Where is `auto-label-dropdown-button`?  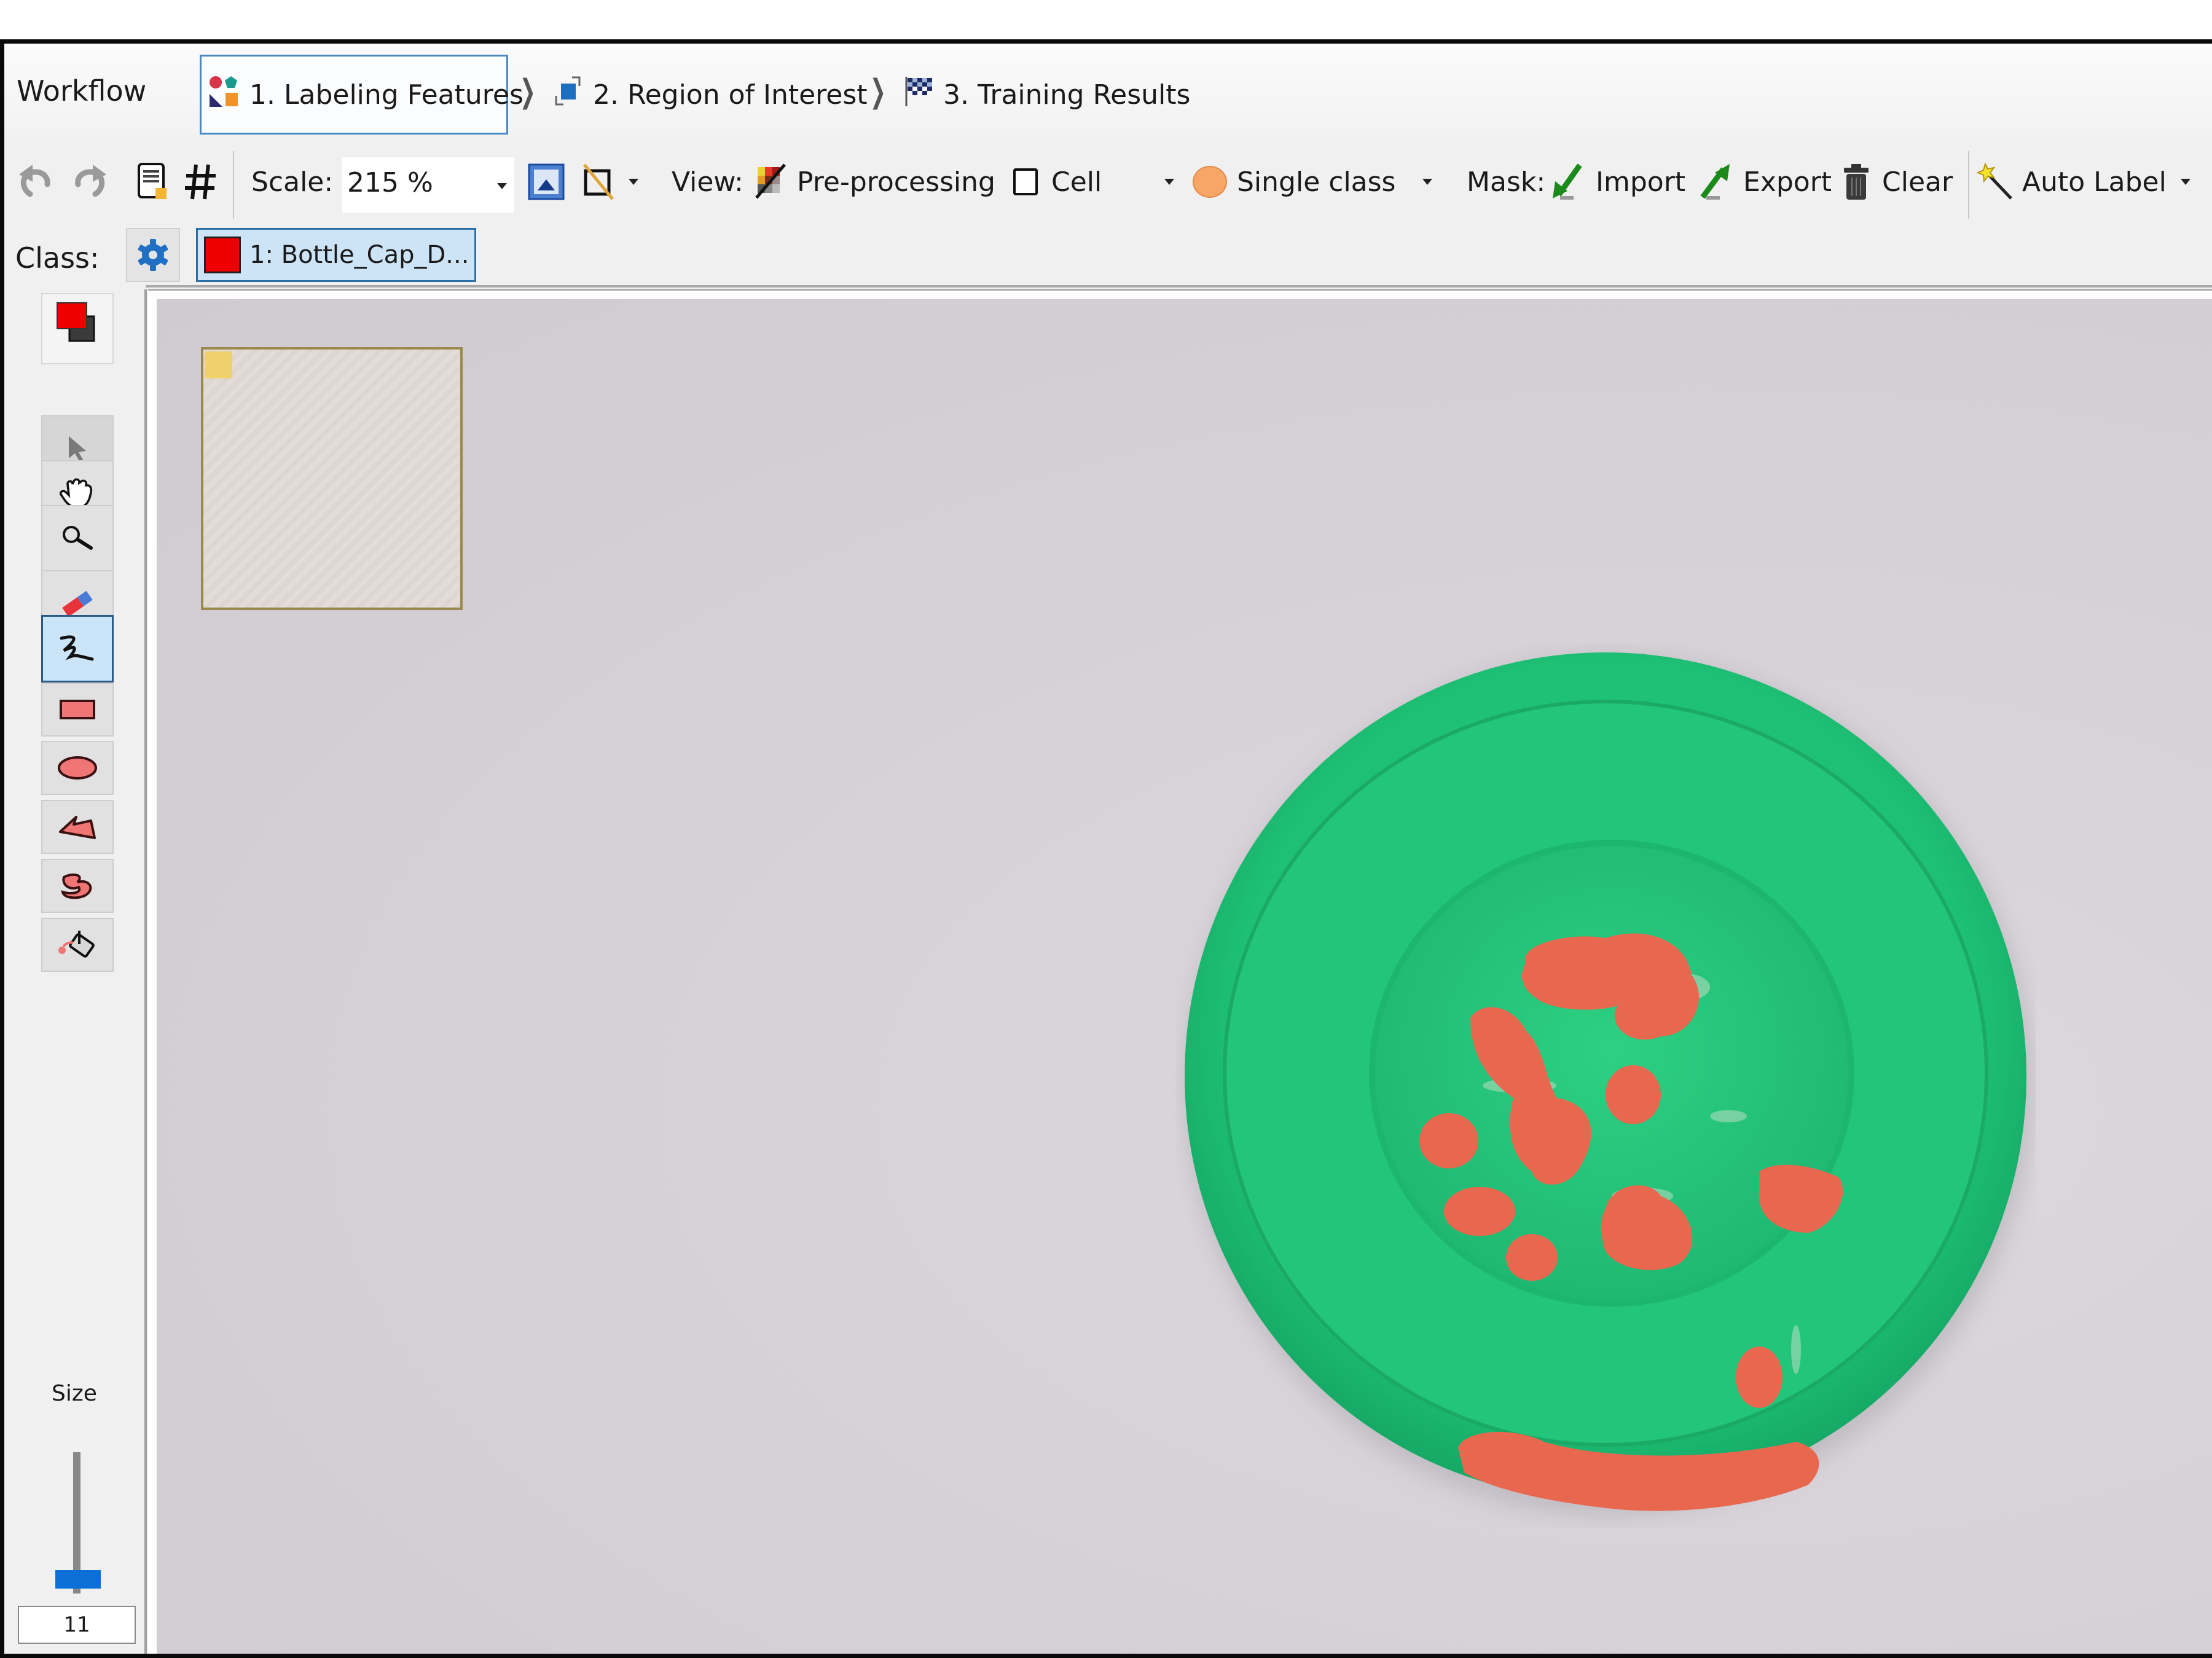 auto-label-dropdown-button is located at coordinates (2185, 182).